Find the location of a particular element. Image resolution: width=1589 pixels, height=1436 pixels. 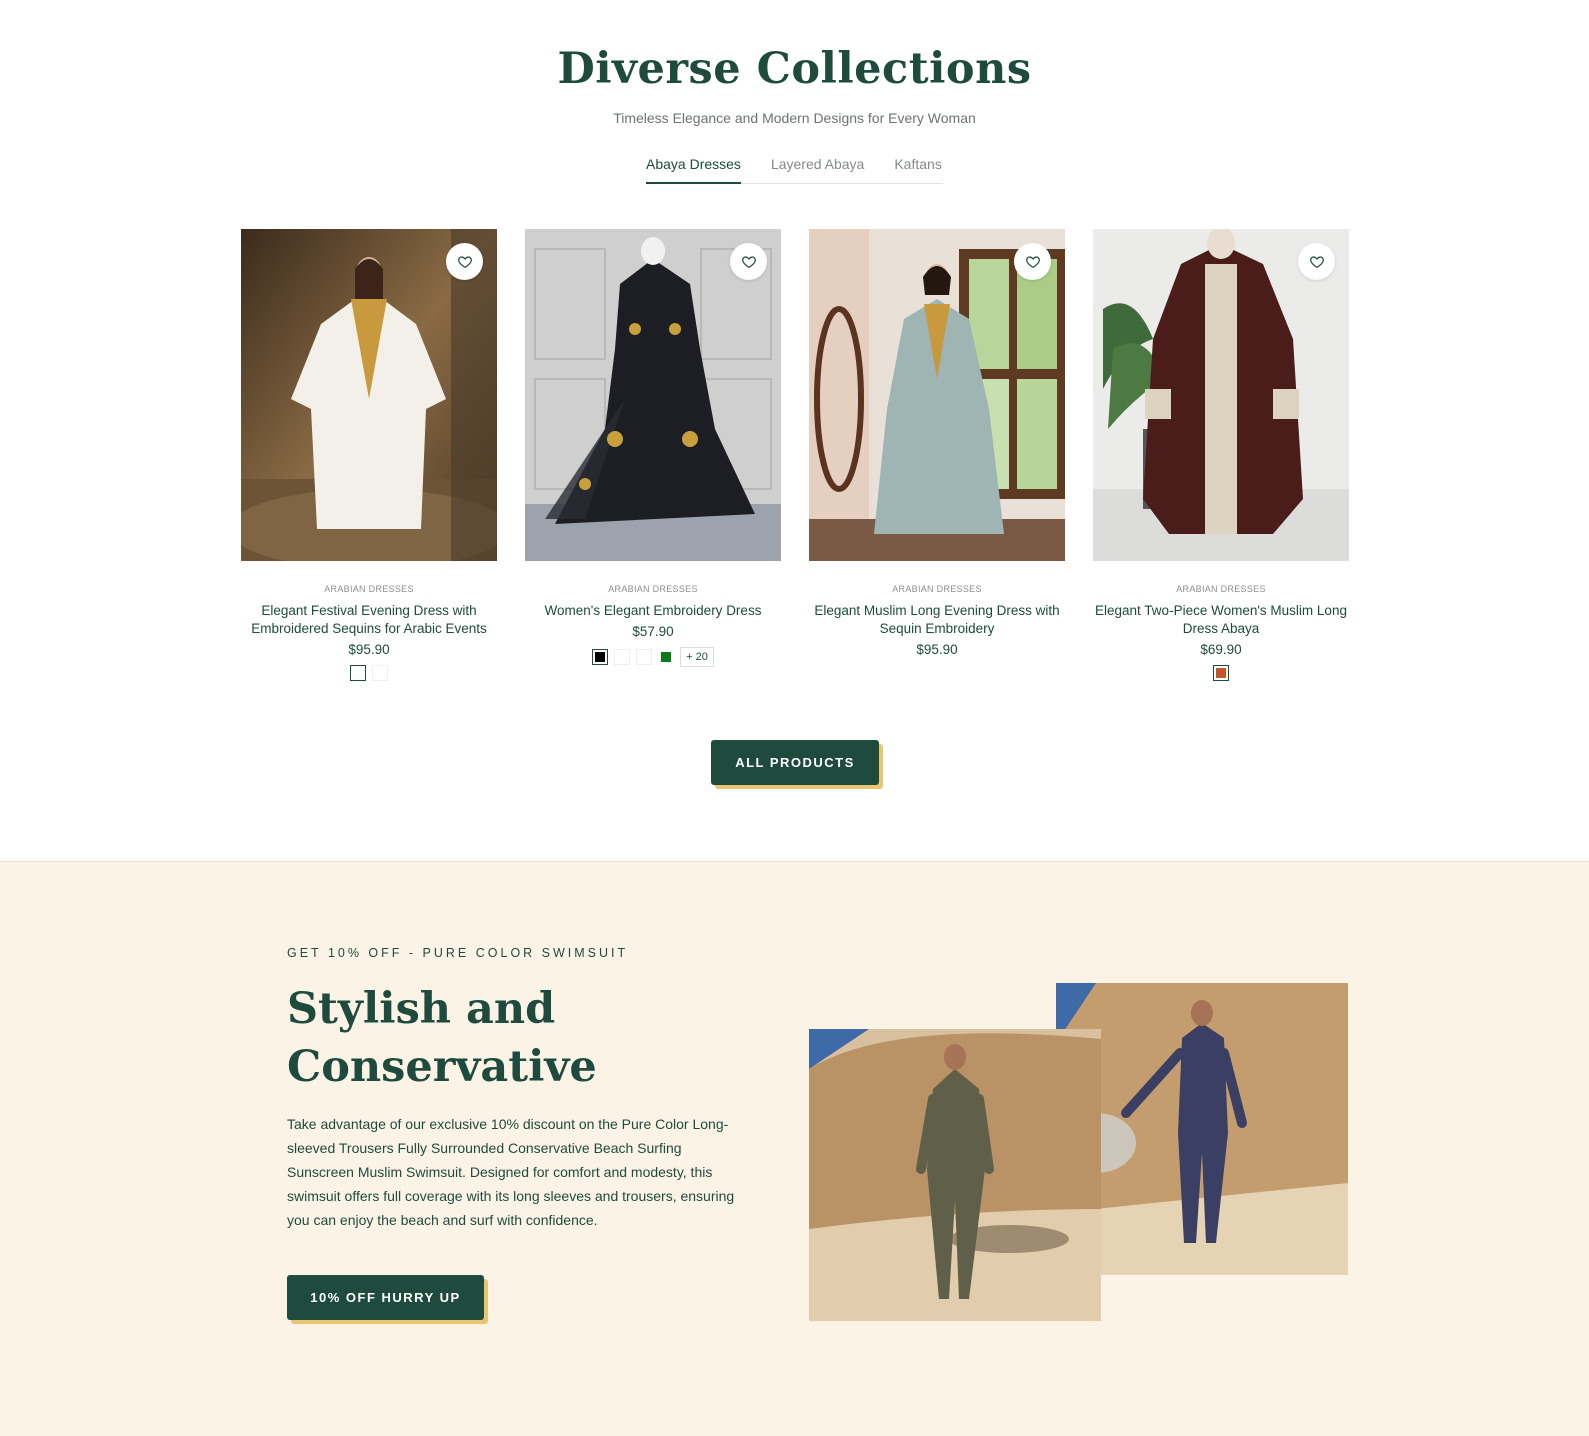

promo-eyebrow: GET 10% OFF - PURE COLOR SWIMSUIT is located at coordinates (458, 953).